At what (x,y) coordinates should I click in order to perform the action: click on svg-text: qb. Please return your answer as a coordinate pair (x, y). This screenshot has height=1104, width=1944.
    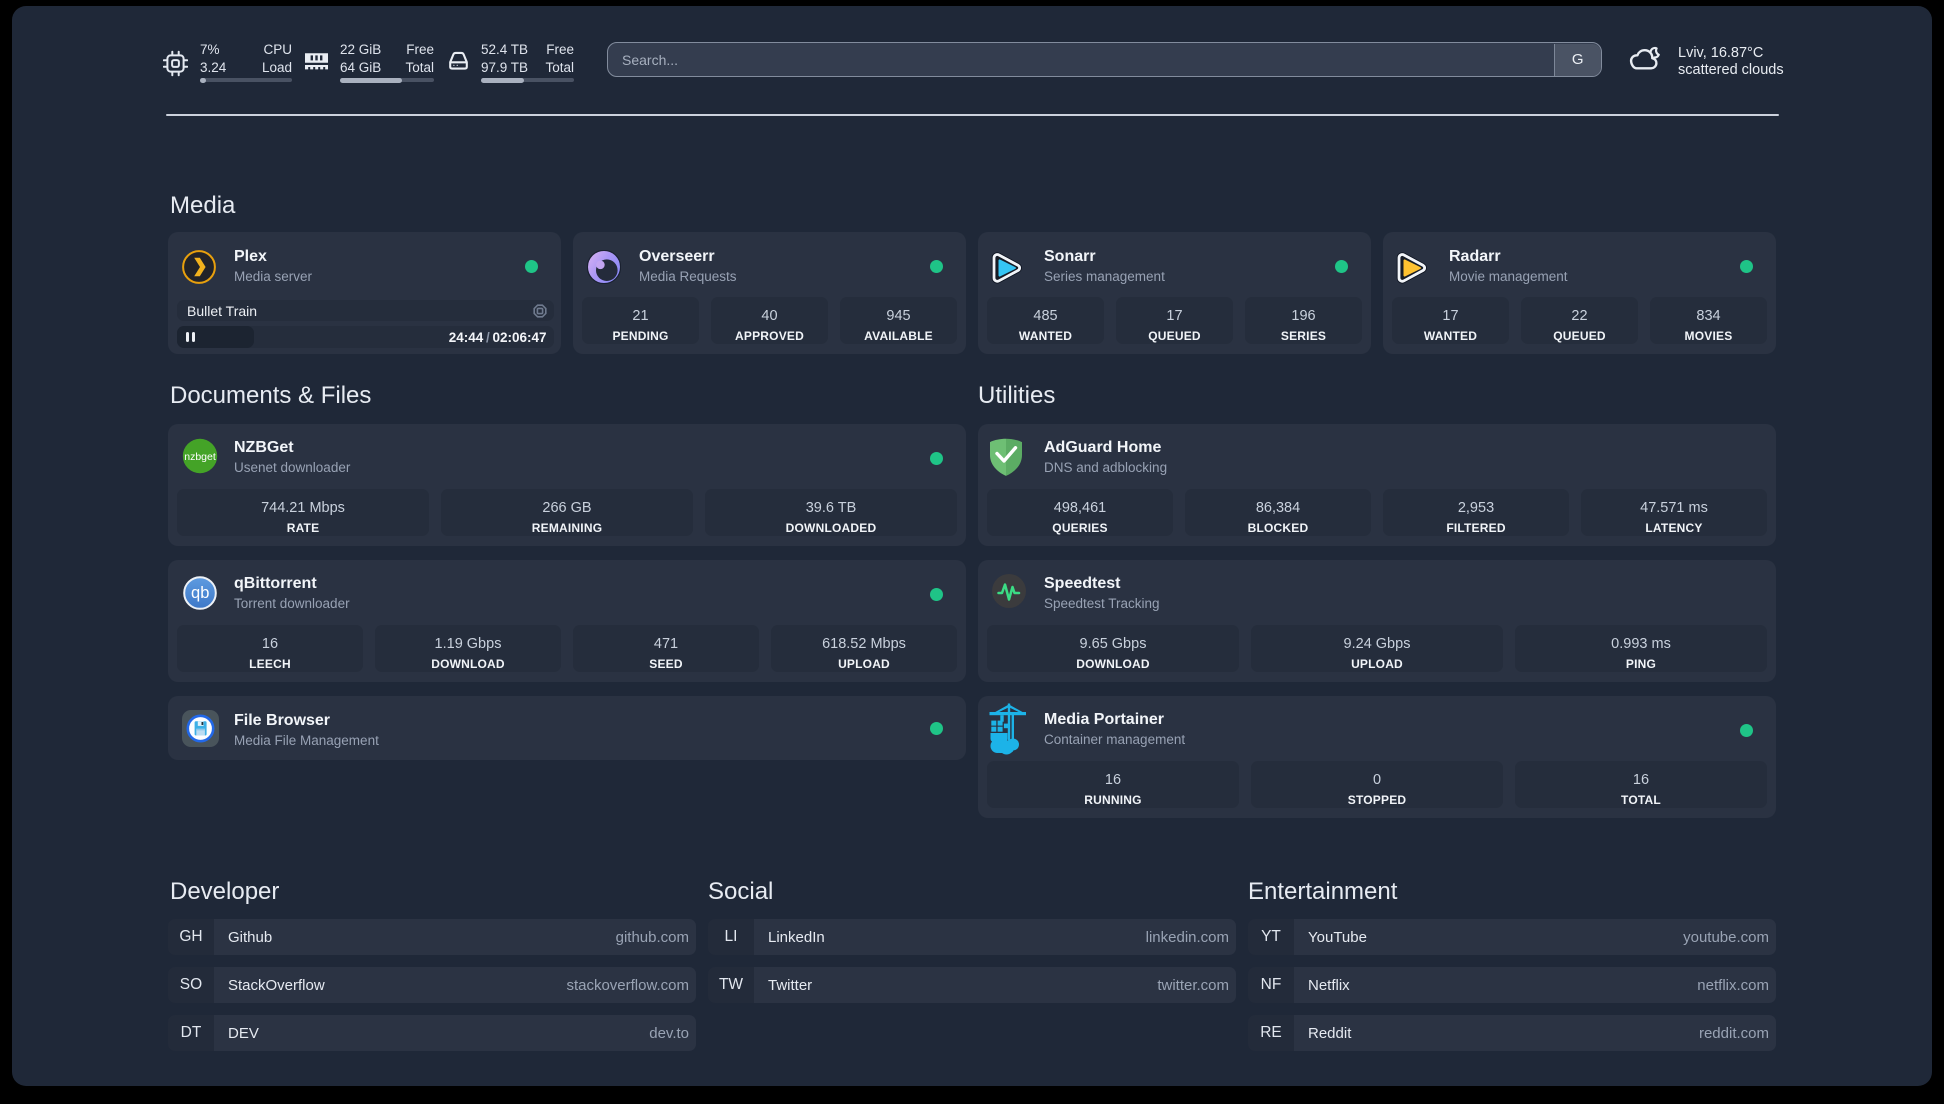
    Looking at the image, I should click on (200, 593).